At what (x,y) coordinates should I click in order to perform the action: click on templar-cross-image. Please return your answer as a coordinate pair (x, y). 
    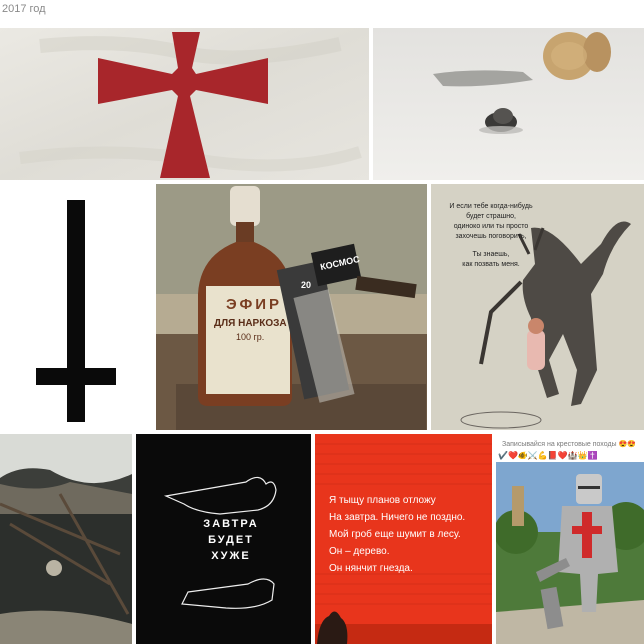
    Looking at the image, I should click on (184, 104).